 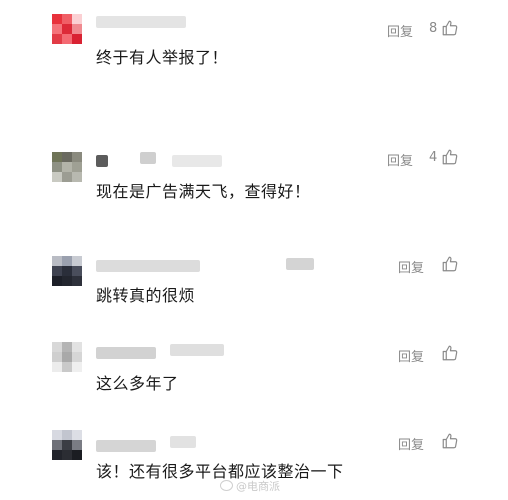 I want to click on watermark: @电商派, so click(x=250, y=486).